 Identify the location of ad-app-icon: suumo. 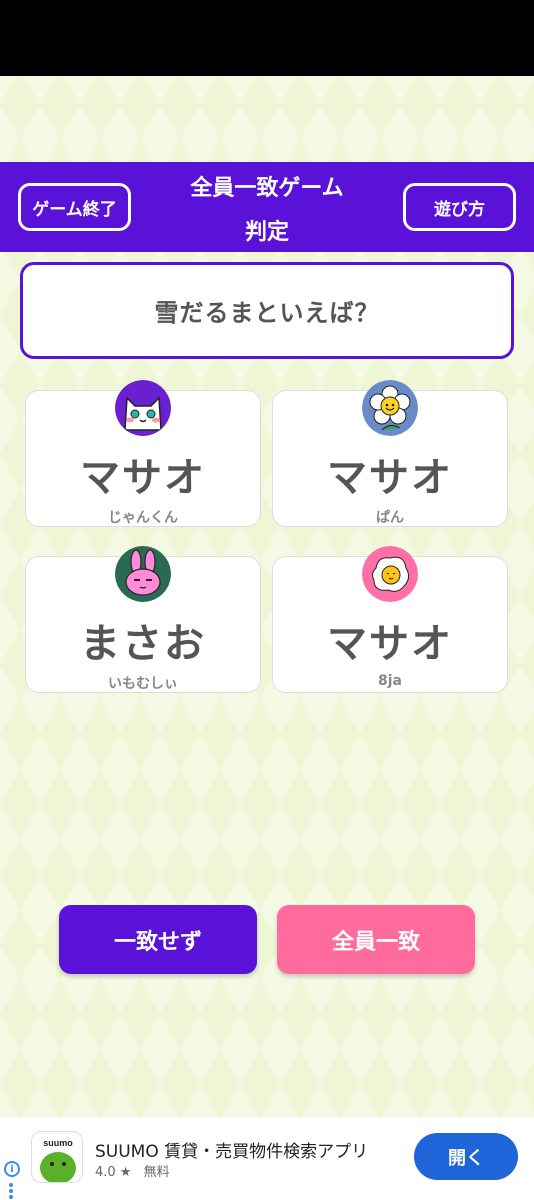
(57, 1157).